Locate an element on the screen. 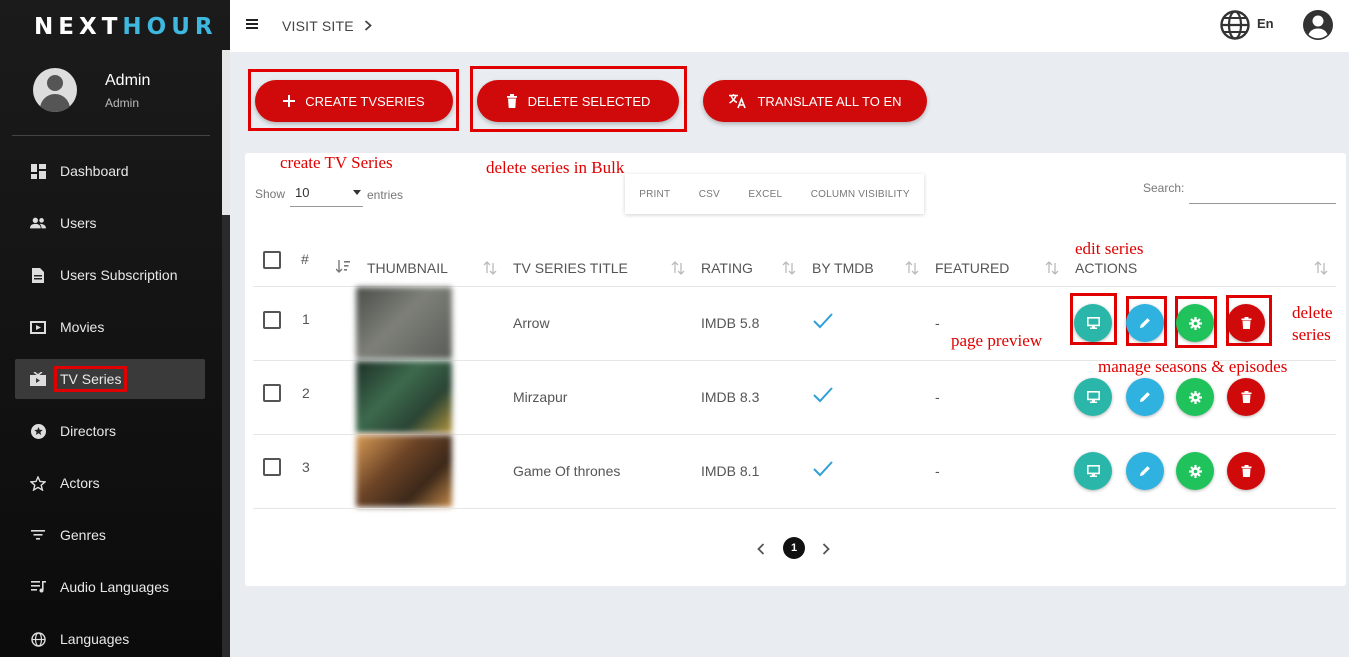 The height and width of the screenshot is (657, 1349). series-rating: IMDB 8.1 is located at coordinates (730, 471).